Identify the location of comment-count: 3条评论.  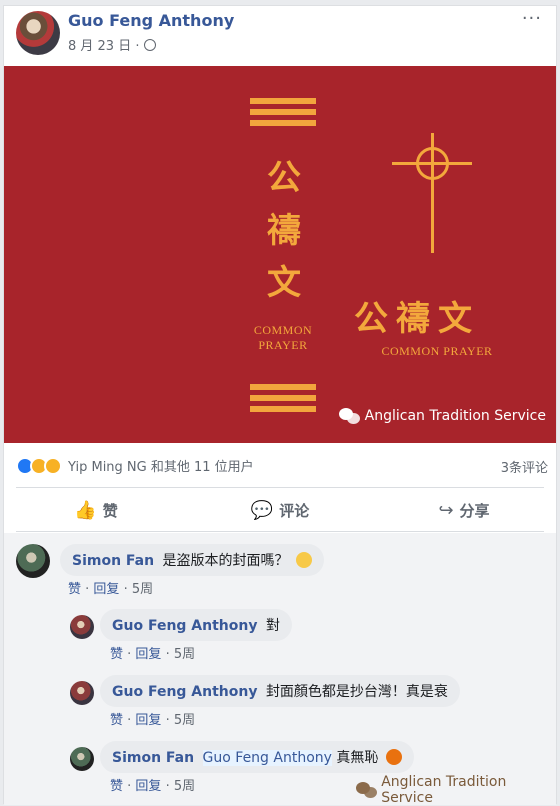
(524, 466).